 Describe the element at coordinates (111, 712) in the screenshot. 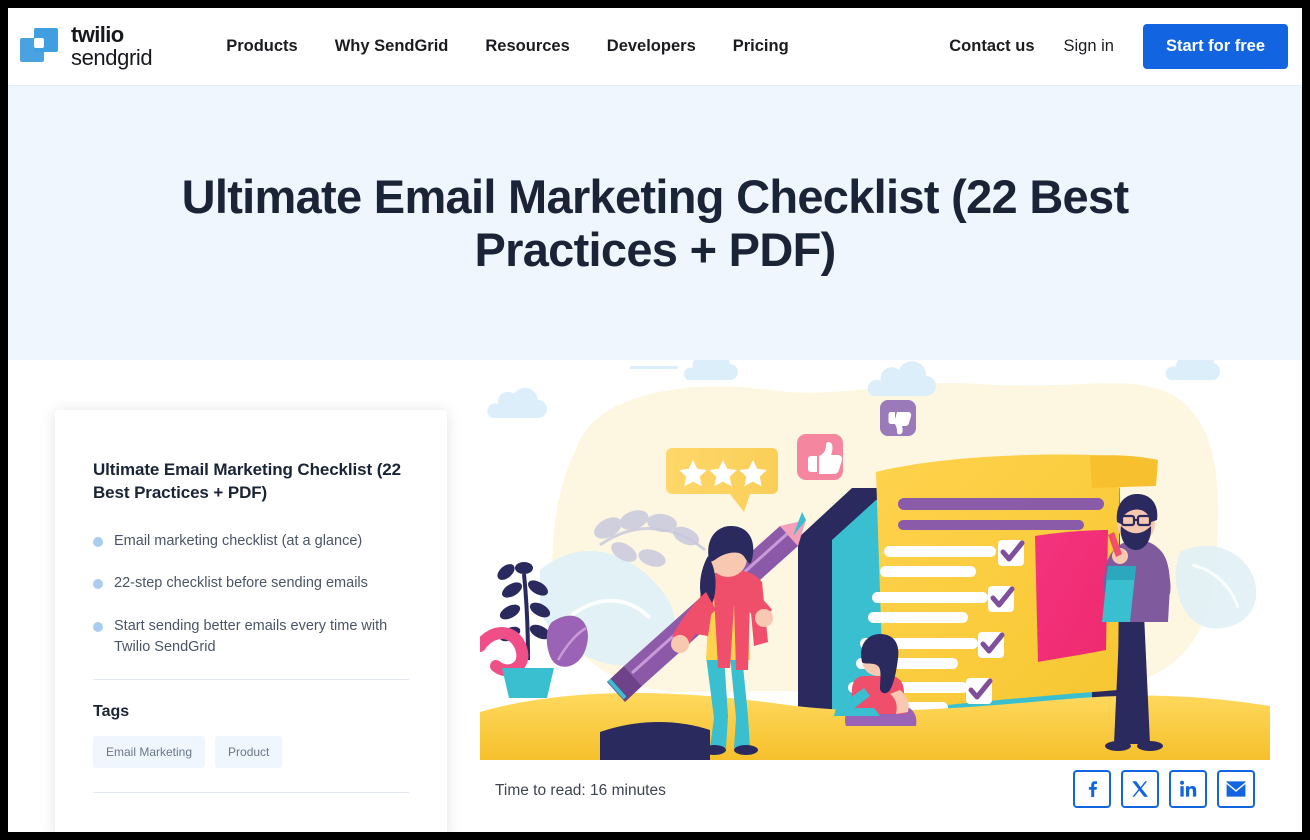

I see `tags-heading: Tags` at that location.